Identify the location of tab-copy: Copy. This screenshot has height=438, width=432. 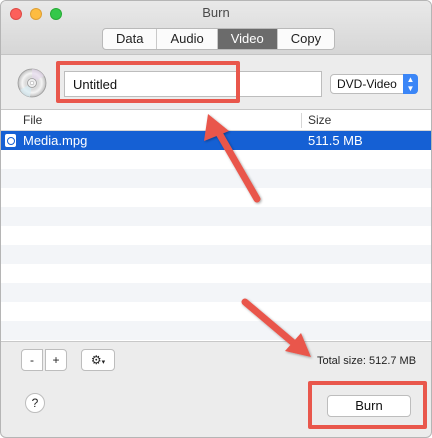
(306, 39).